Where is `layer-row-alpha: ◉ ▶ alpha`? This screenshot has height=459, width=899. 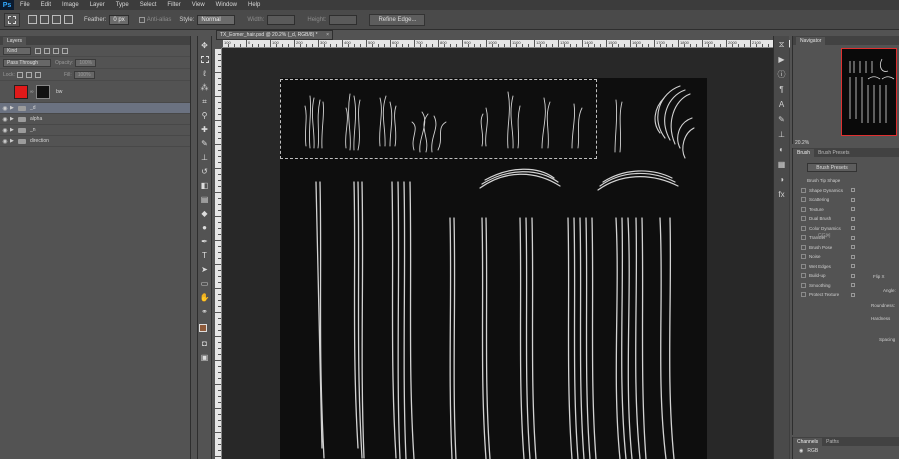
layer-row-alpha: ◉ ▶ alpha is located at coordinates (95, 119).